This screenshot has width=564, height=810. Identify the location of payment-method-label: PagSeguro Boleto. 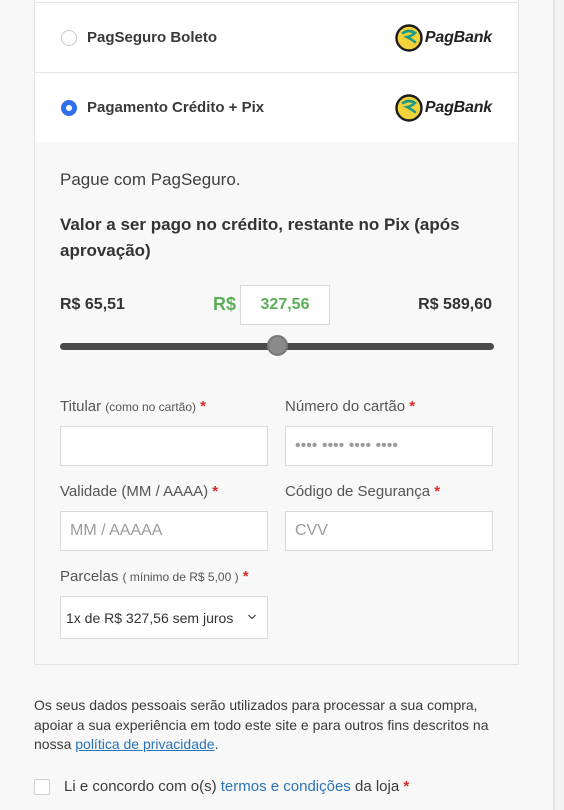
(152, 37).